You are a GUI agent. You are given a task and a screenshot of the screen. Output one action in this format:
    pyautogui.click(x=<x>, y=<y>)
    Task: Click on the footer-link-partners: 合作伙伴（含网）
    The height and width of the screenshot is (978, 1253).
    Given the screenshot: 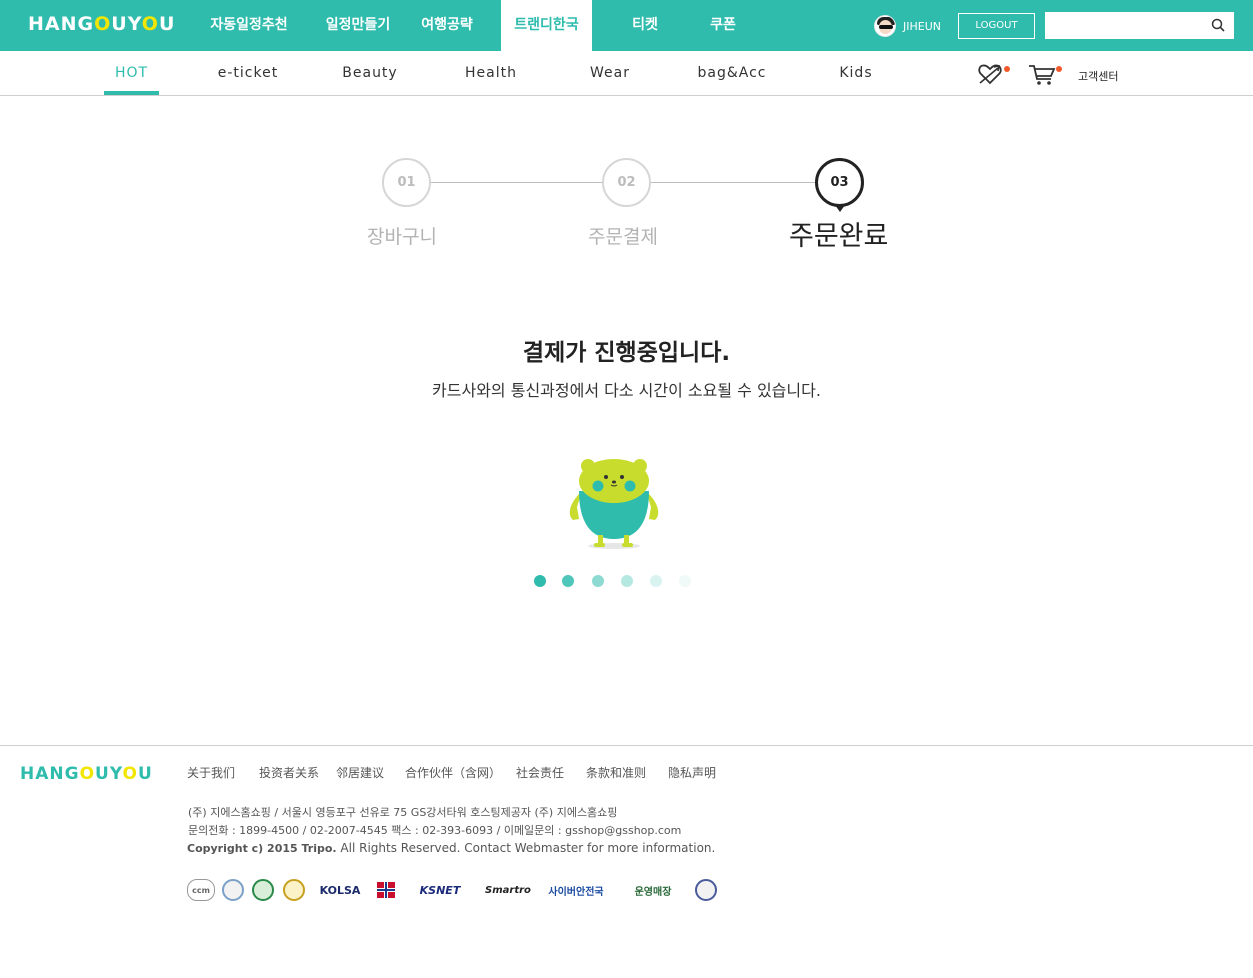 What is the action you would take?
    pyautogui.click(x=453, y=772)
    